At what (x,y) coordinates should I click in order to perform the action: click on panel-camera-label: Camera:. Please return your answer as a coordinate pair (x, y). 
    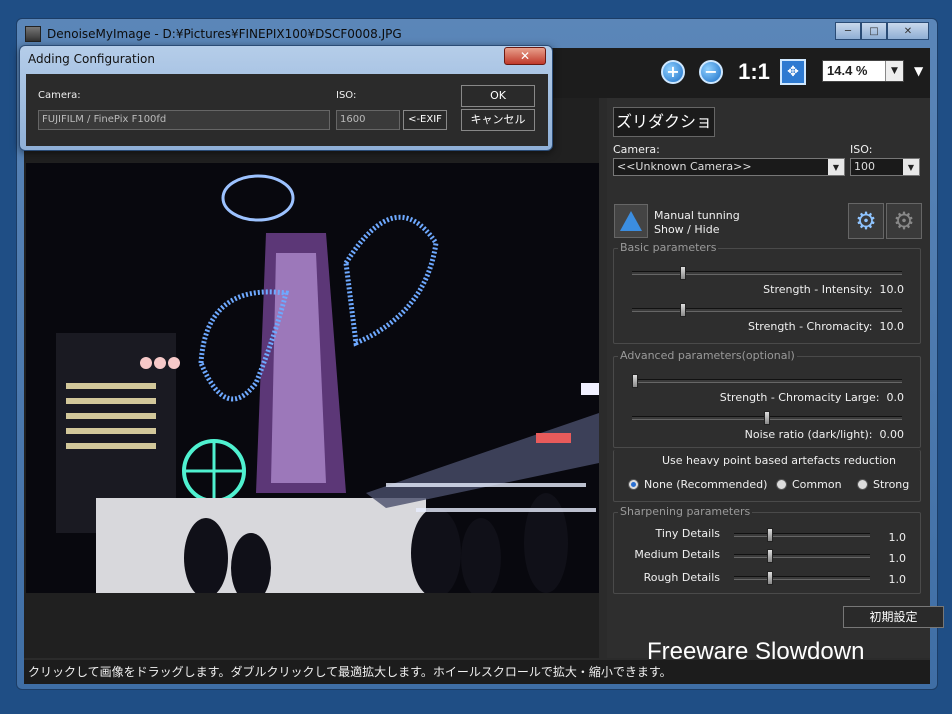
    Looking at the image, I should click on (636, 149).